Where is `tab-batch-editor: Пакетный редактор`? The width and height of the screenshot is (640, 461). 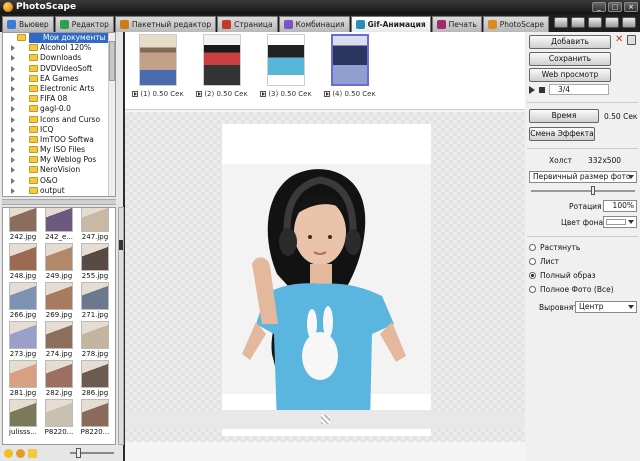 tab-batch-editor: Пакетный редактор is located at coordinates (165, 24).